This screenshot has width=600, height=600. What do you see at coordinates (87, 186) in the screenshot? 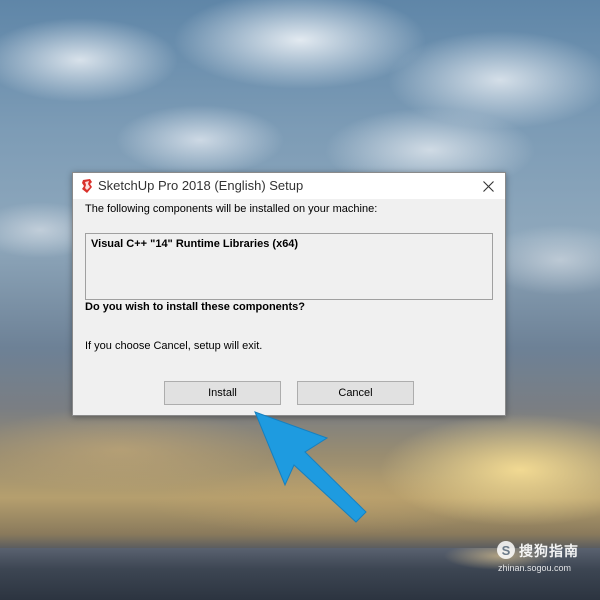
I see `sketchup-icon` at bounding box center [87, 186].